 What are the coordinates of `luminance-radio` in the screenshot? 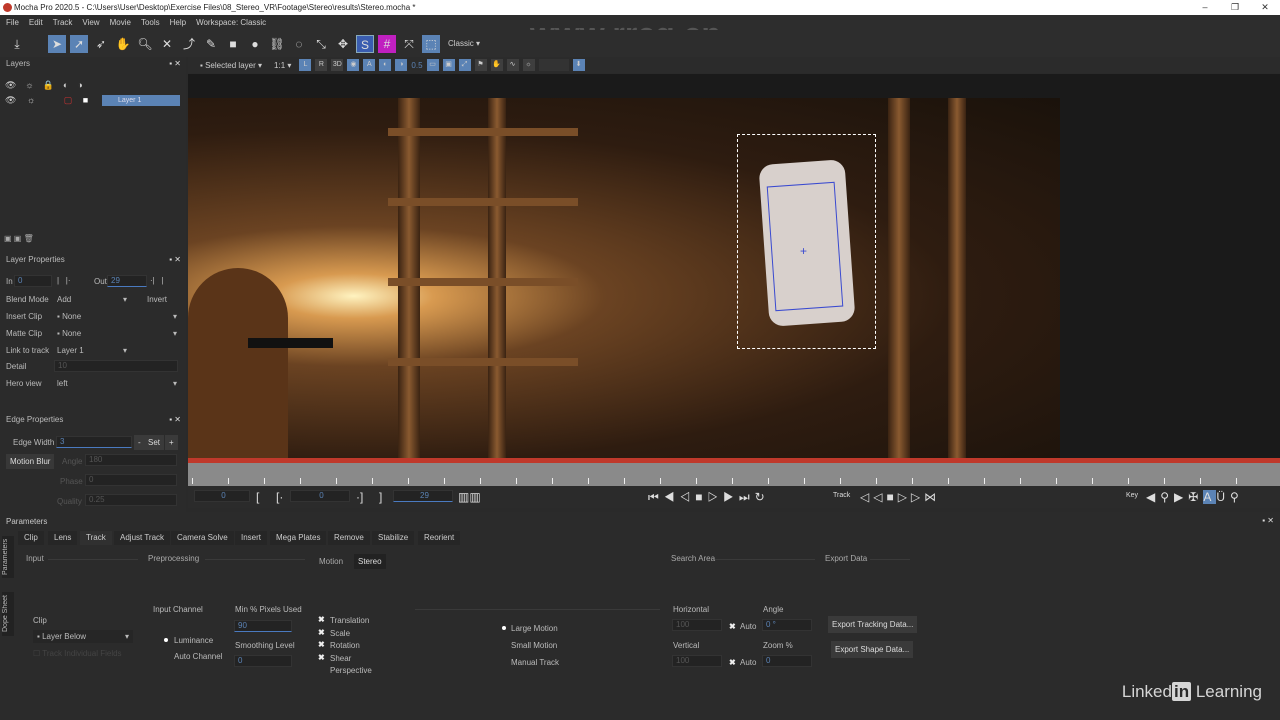 It's located at (166, 640).